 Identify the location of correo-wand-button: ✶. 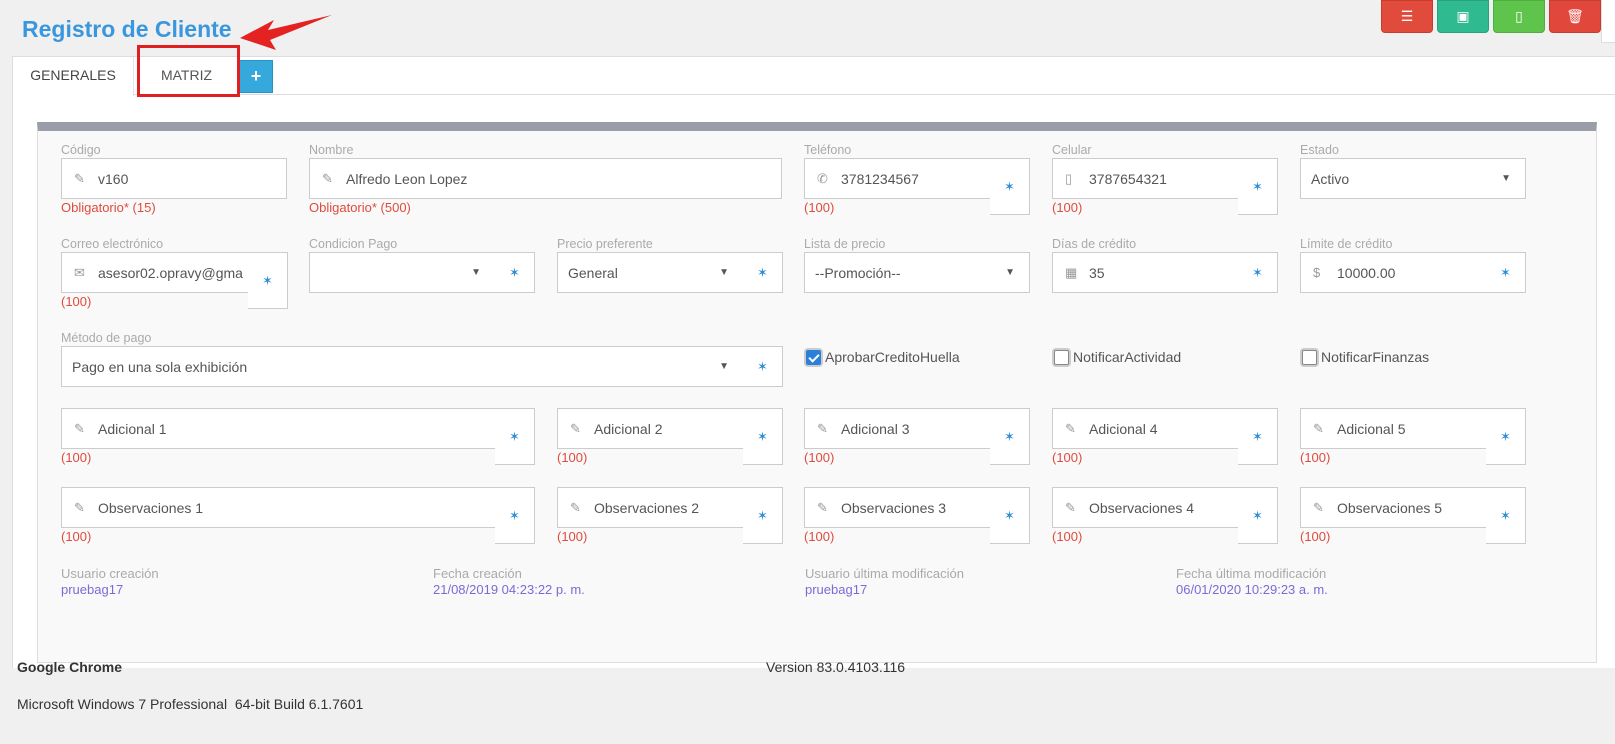
(268, 280).